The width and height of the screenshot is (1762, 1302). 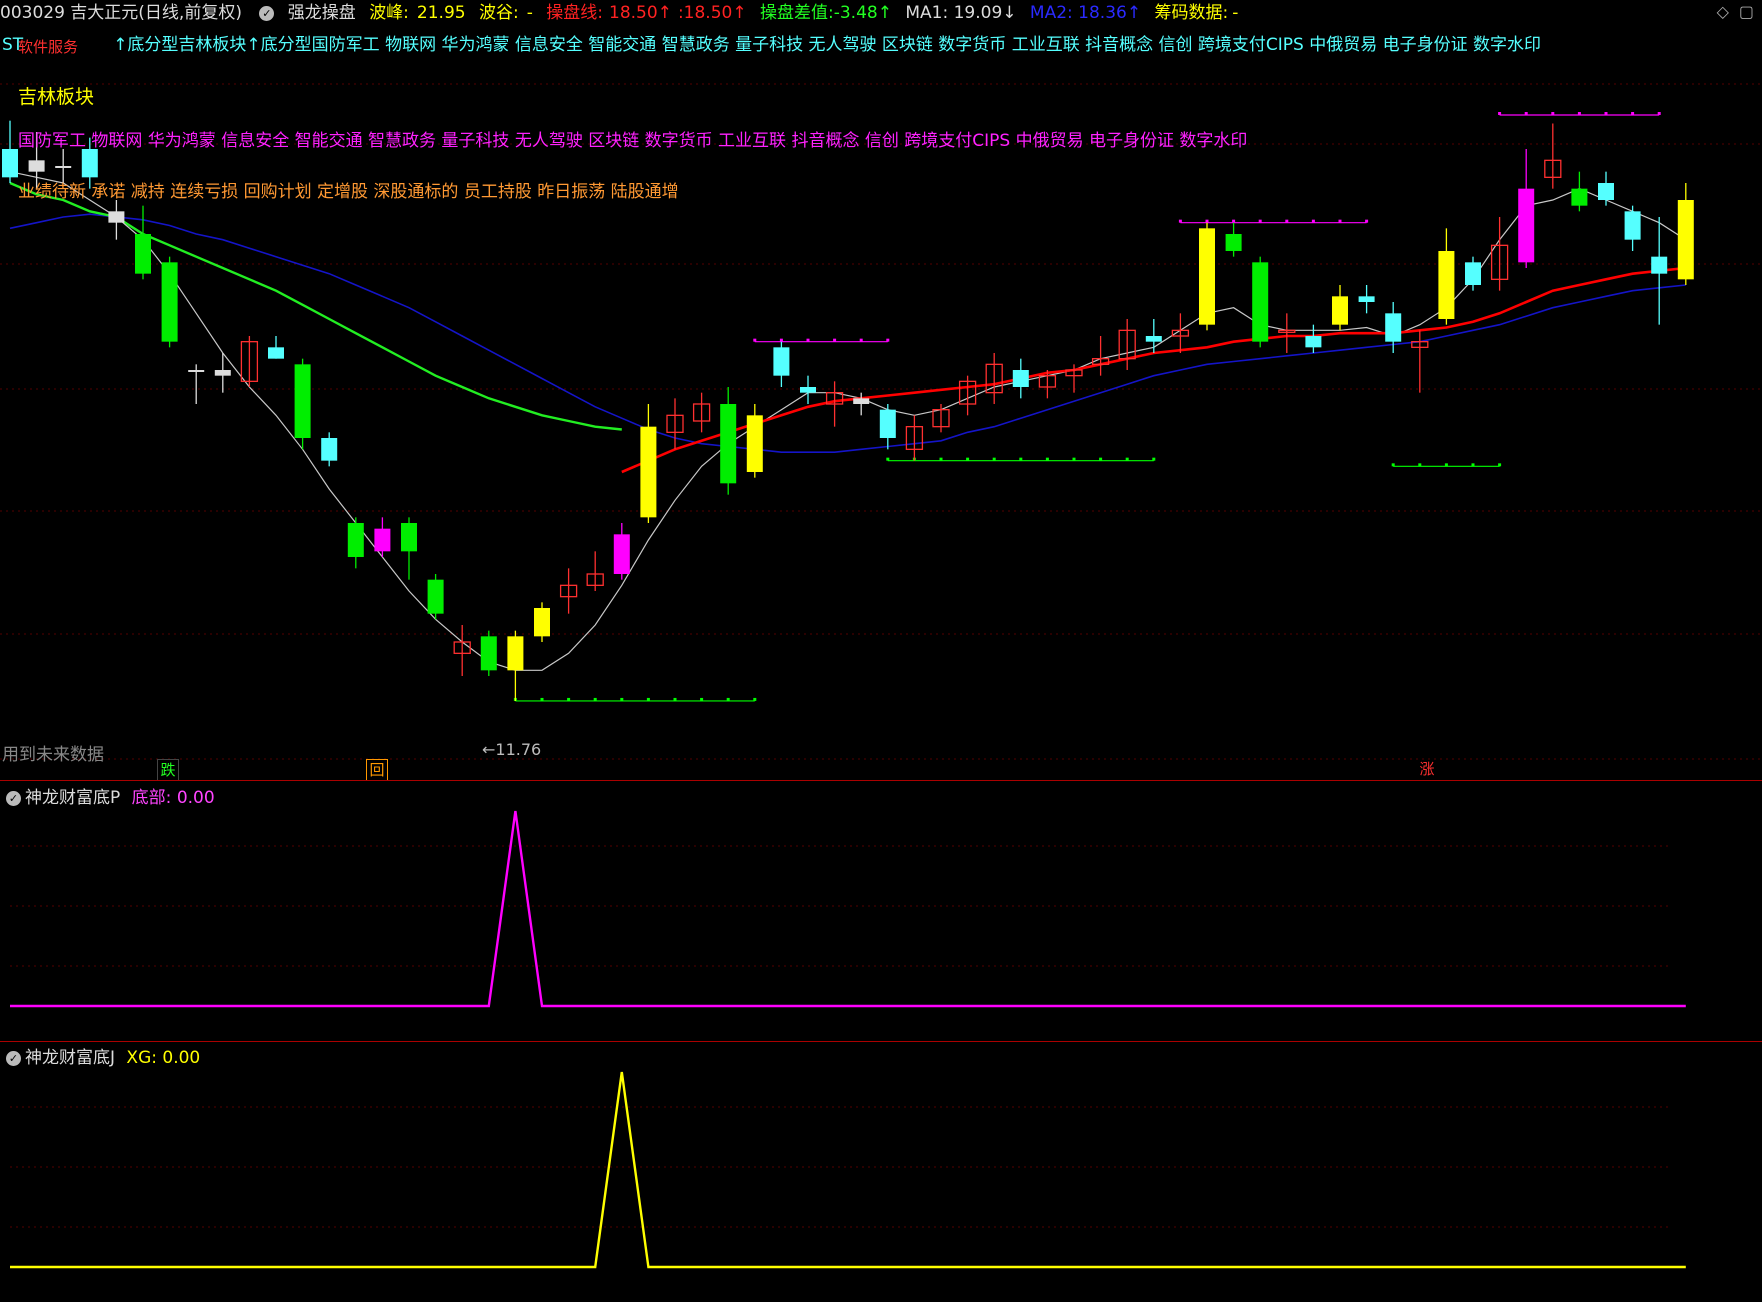 I want to click on indicator-name: 强龙操盘, so click(x=322, y=13).